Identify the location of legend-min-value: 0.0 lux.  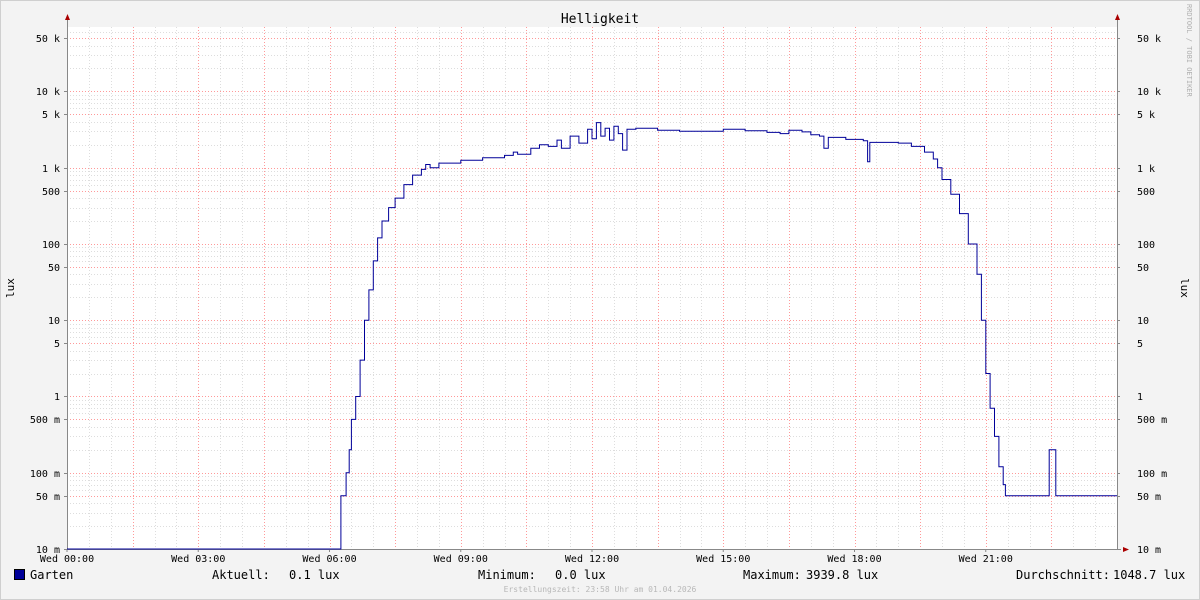
(580, 575).